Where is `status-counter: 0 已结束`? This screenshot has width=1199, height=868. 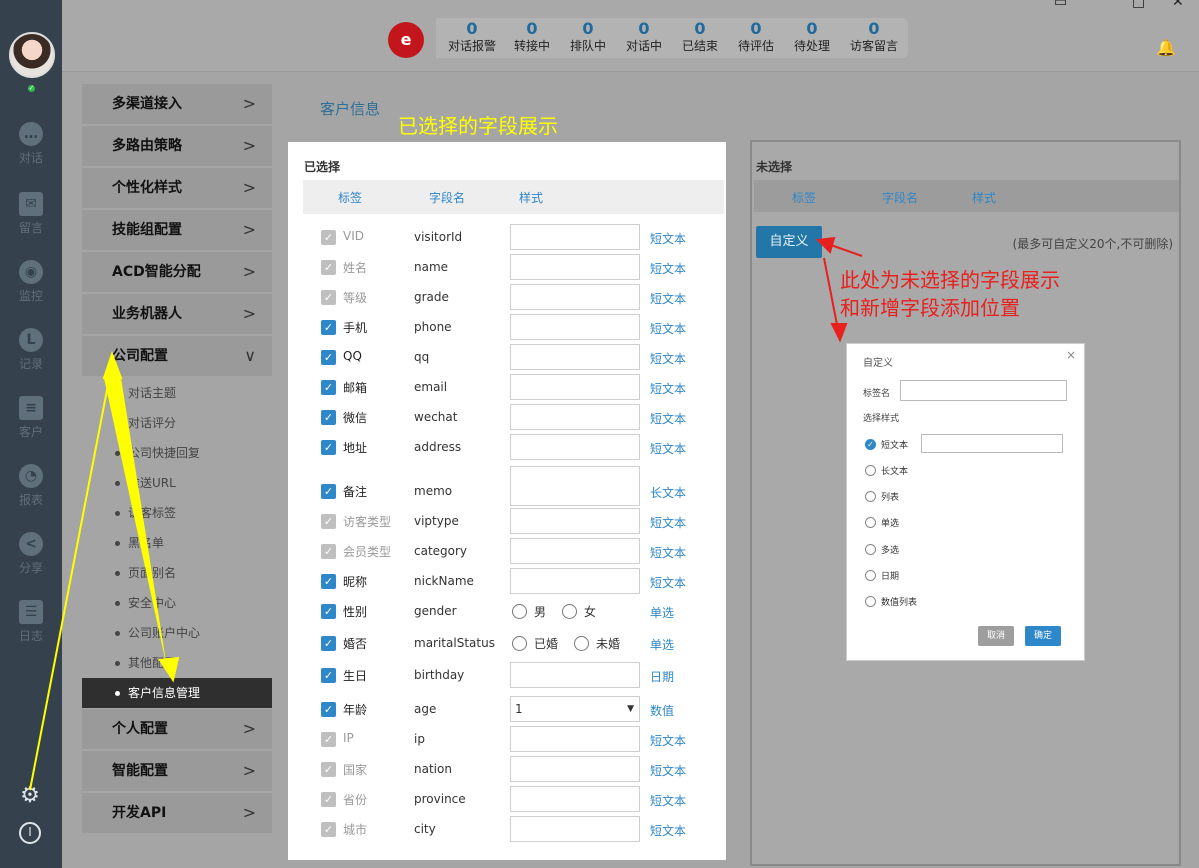 status-counter: 0 已结束 is located at coordinates (700, 37).